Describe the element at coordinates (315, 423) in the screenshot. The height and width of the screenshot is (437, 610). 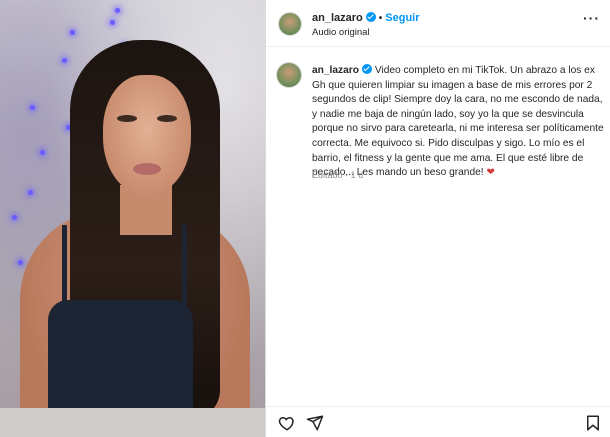
I see `send-icon` at that location.